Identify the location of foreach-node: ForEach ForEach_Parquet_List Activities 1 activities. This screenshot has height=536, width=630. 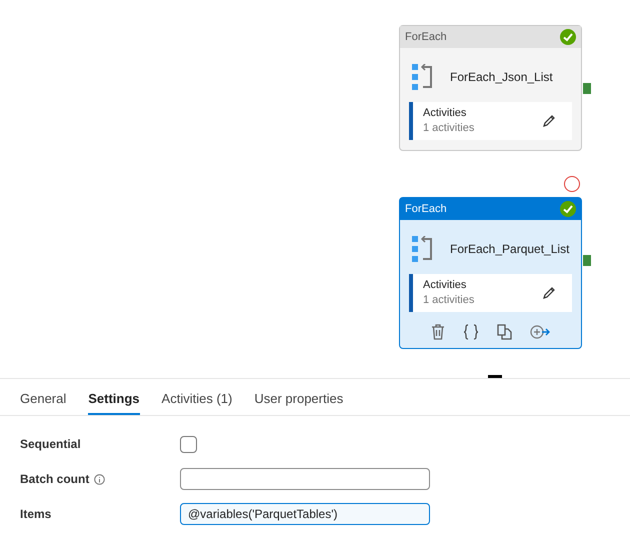
(490, 273).